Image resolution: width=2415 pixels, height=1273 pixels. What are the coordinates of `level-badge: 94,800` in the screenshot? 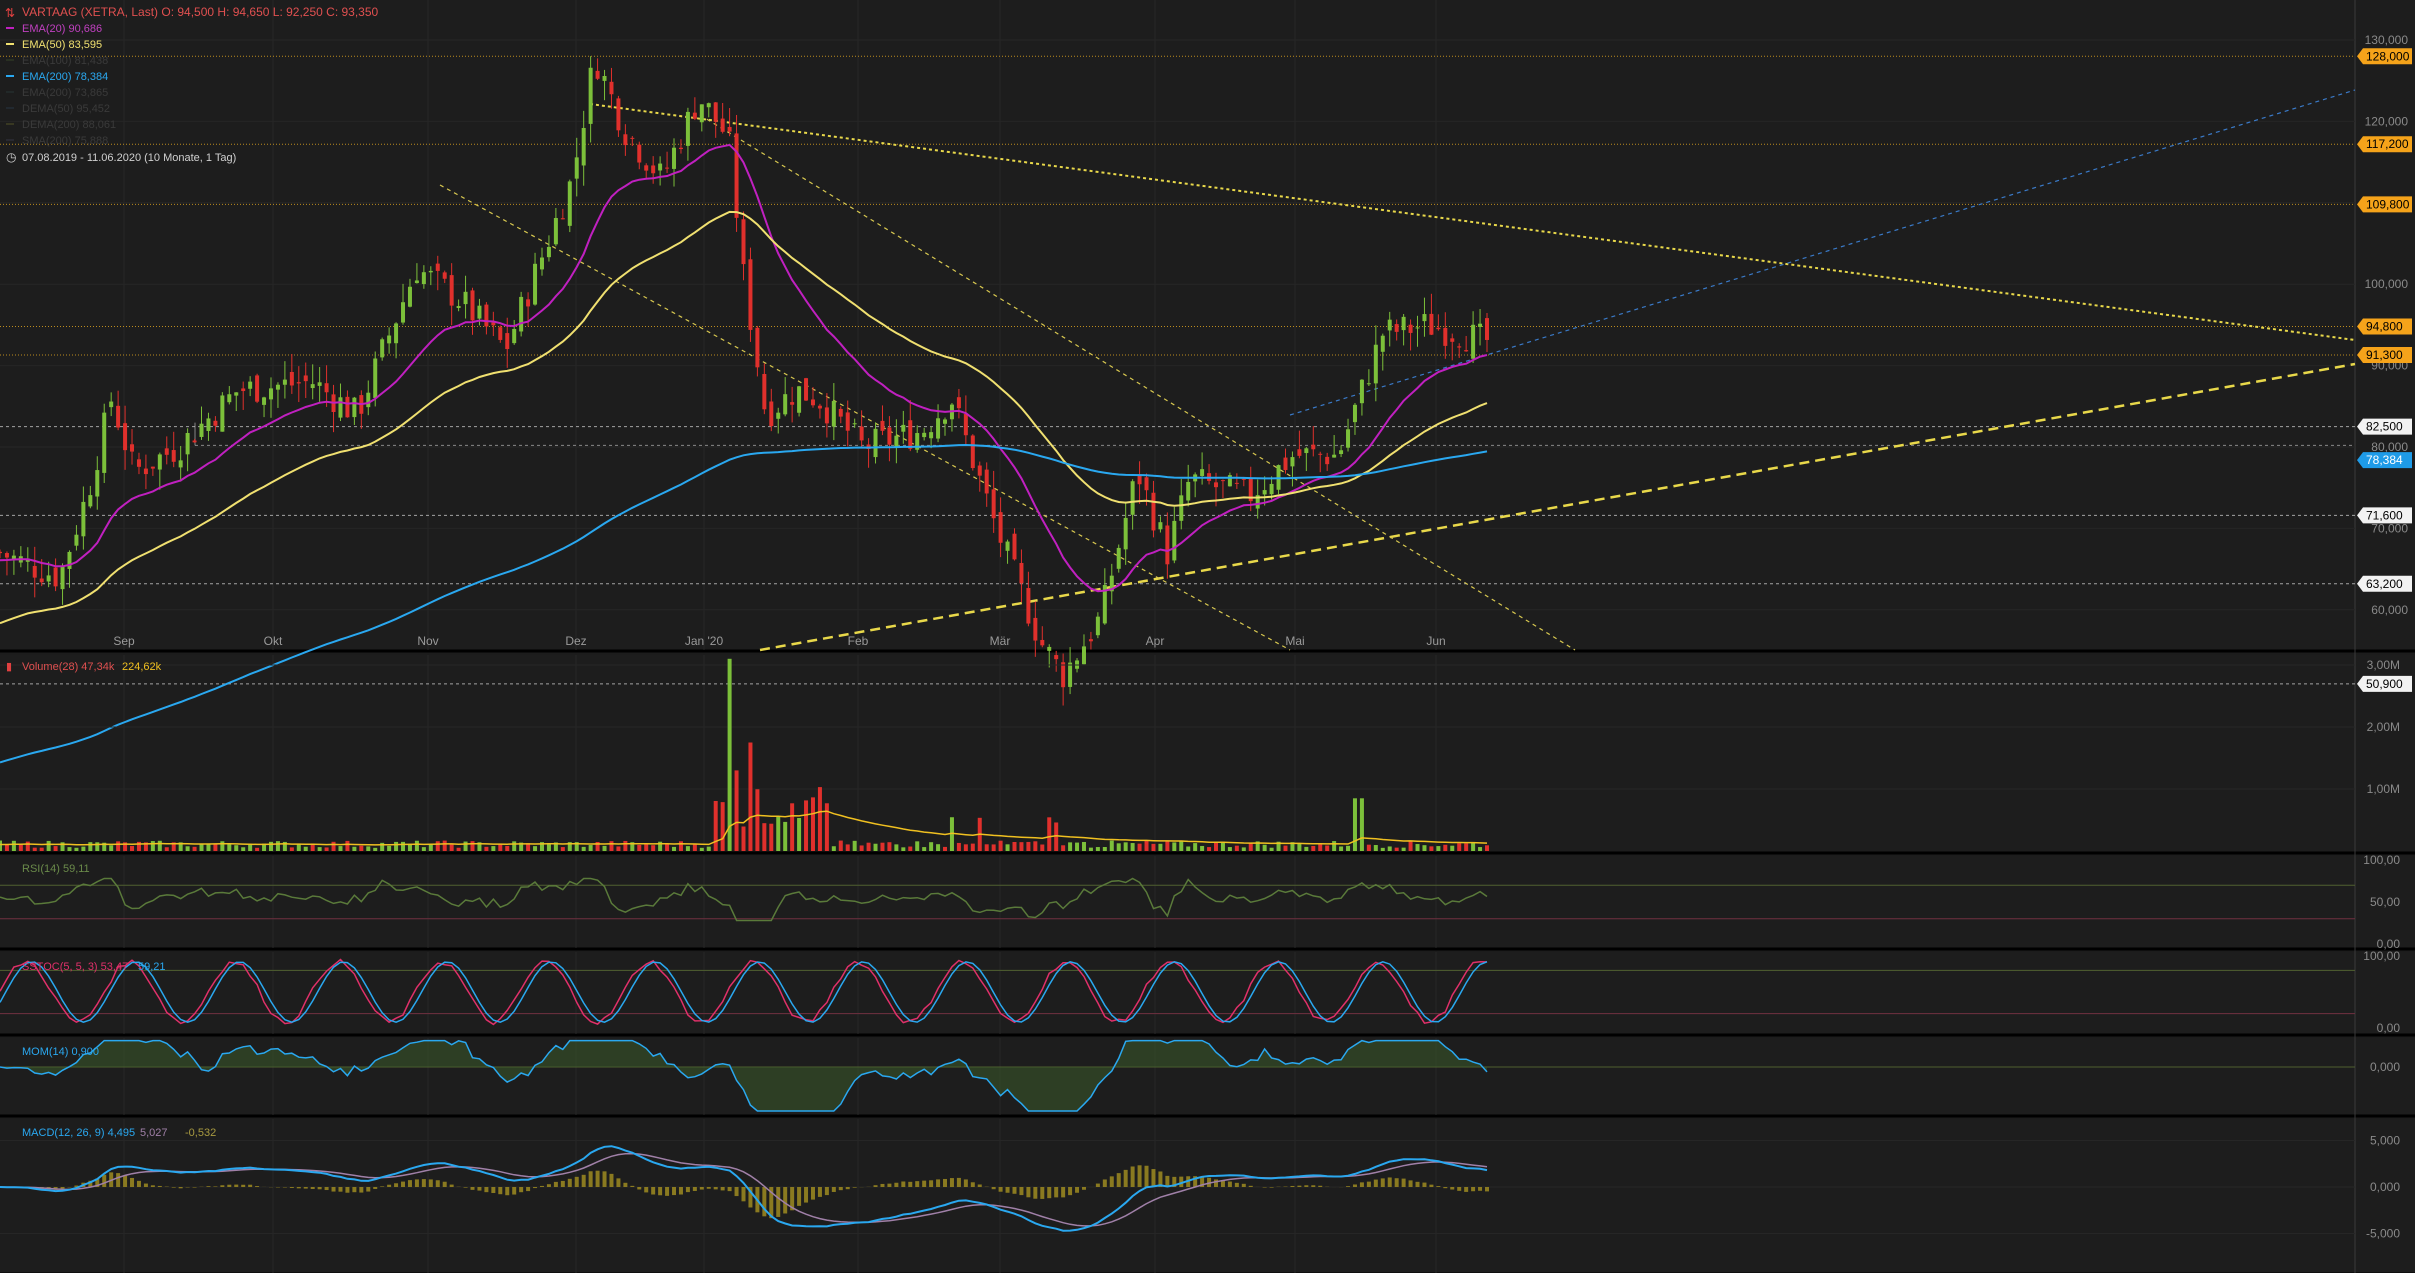 It's located at (2384, 326).